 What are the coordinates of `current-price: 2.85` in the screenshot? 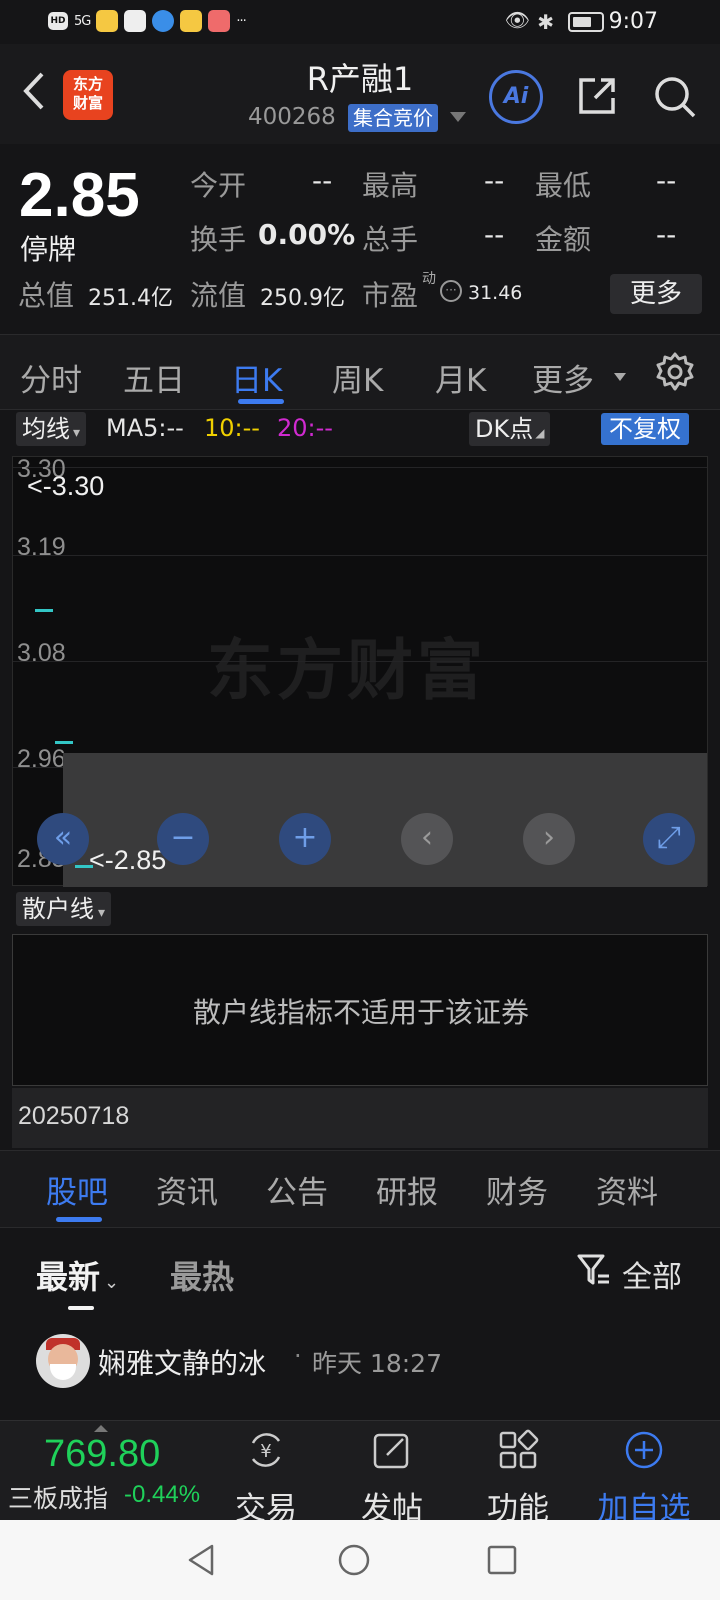 It's located at (79, 195).